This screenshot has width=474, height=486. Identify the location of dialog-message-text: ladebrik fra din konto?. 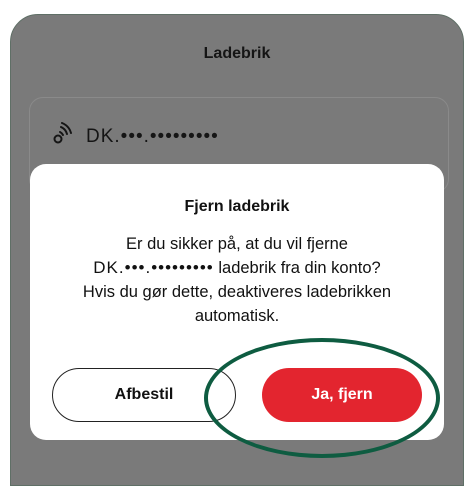
(297, 268).